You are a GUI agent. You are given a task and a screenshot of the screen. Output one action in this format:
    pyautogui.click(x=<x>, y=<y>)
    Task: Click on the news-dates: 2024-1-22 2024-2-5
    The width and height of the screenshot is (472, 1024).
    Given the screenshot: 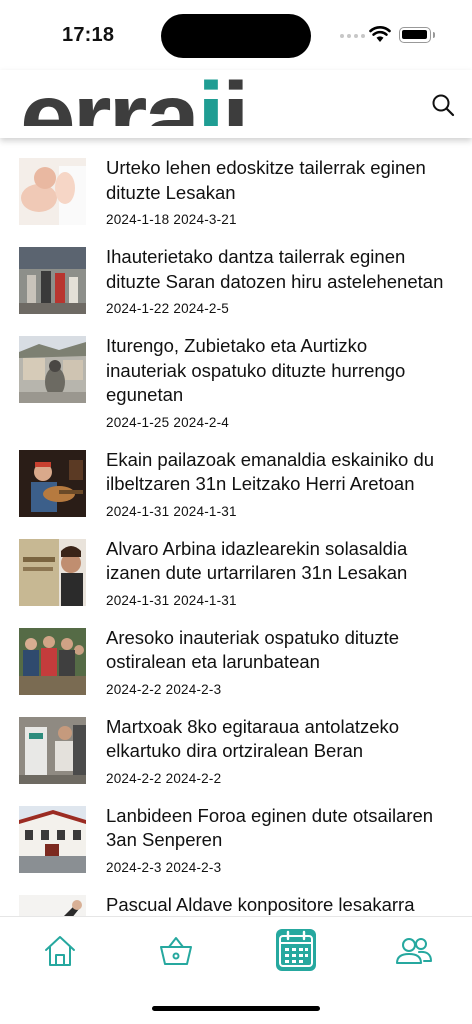 What is the action you would take?
    pyautogui.click(x=279, y=309)
    